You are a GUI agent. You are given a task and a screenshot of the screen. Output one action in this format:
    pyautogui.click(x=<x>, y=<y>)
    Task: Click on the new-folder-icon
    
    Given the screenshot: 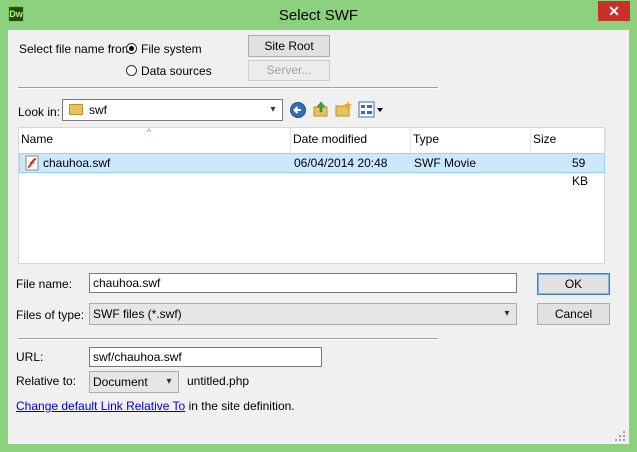 What is the action you would take?
    pyautogui.click(x=343, y=109)
    